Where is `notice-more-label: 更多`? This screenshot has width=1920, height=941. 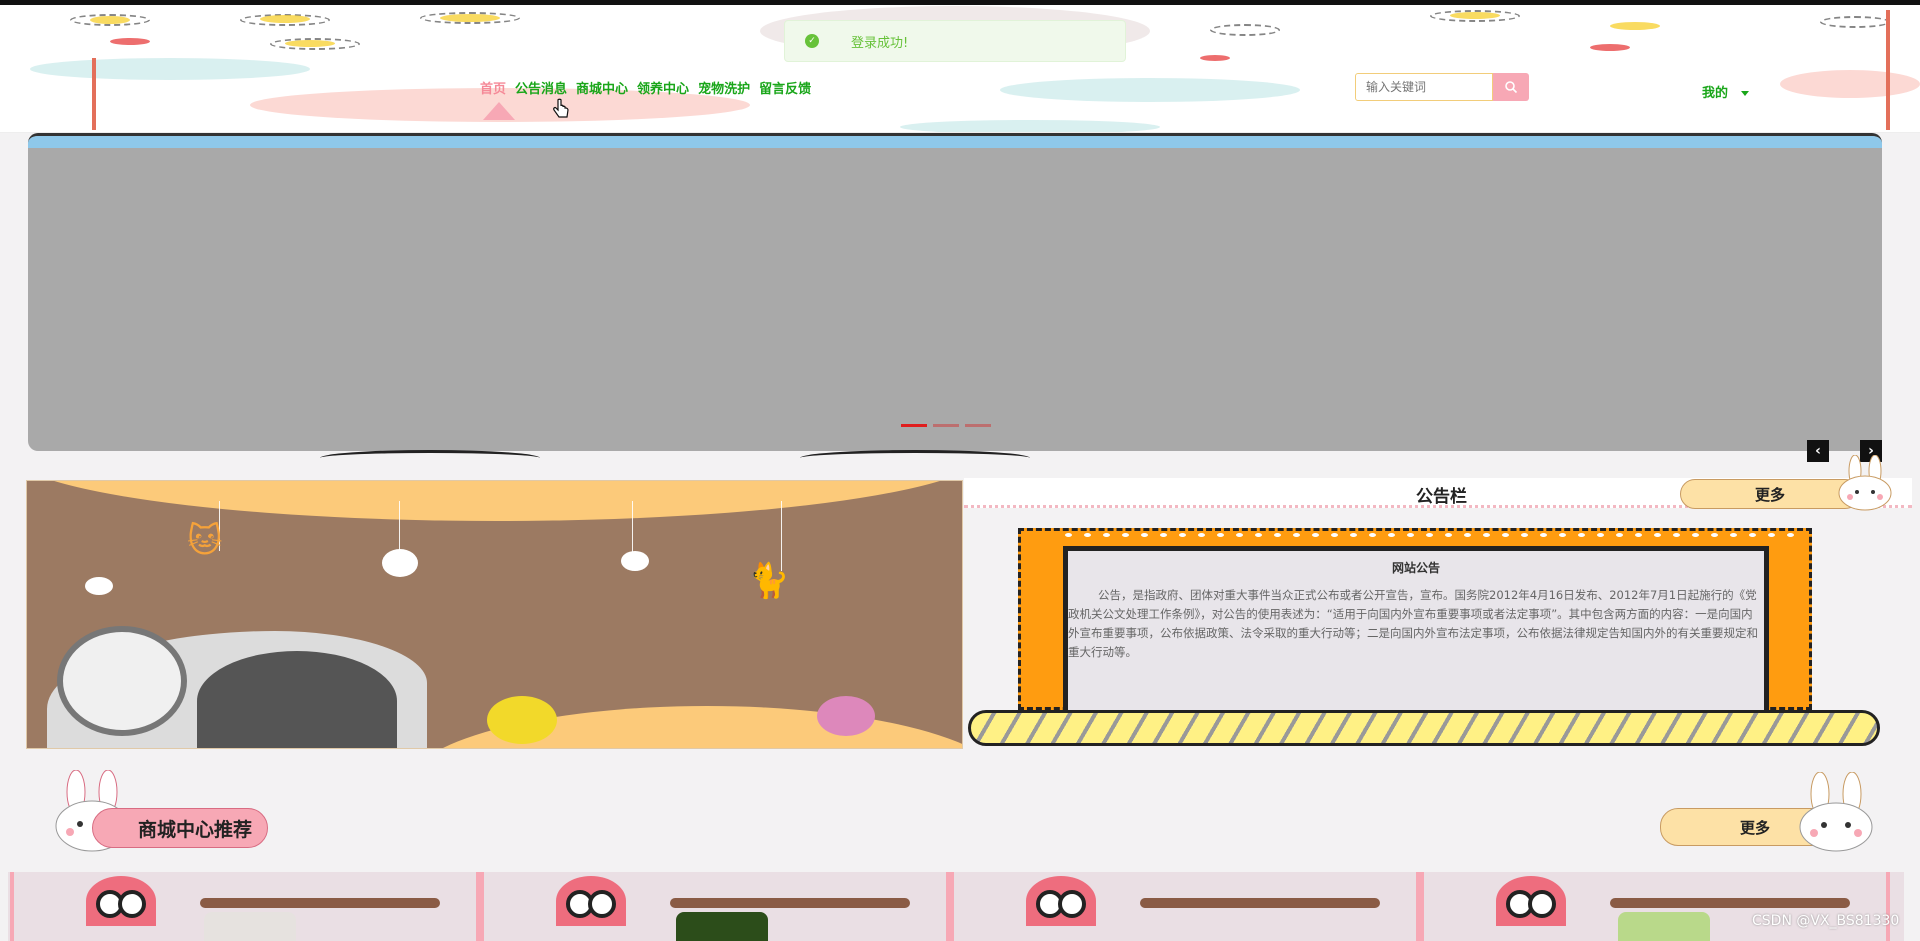 notice-more-label: 更多 is located at coordinates (1769, 494).